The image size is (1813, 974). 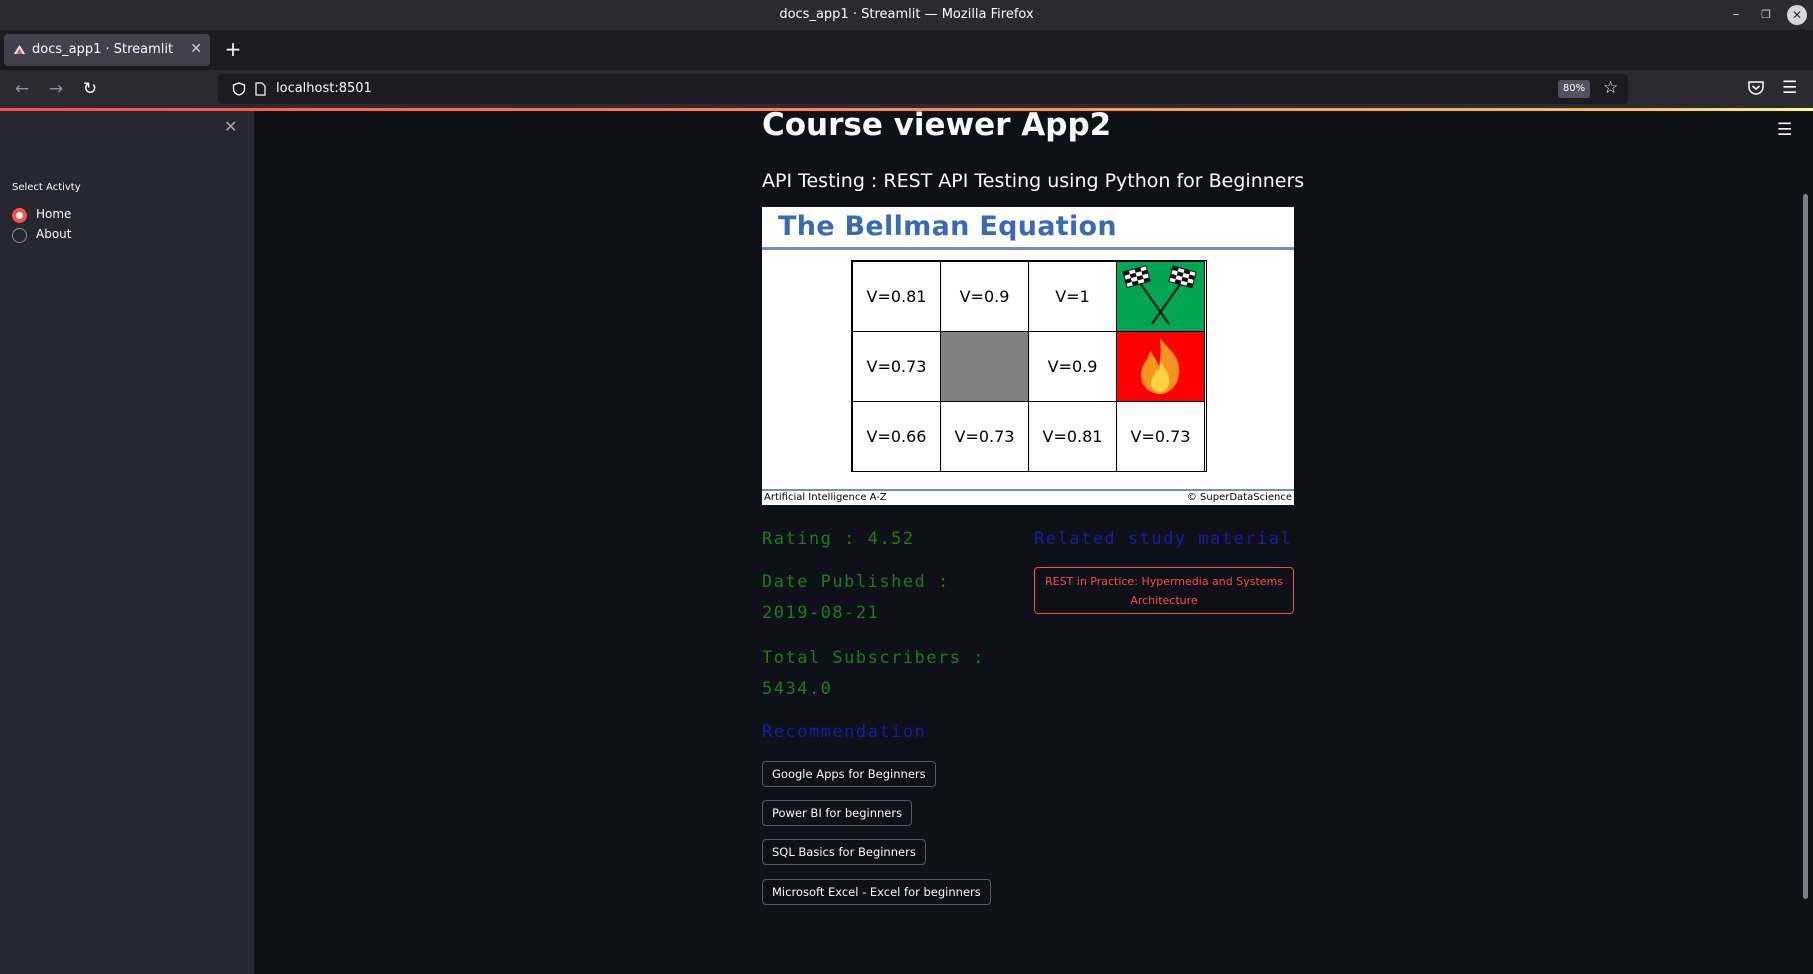 What do you see at coordinates (825, 497) in the screenshot?
I see `image-footer-left: Artificial Intelligence A-Z` at bounding box center [825, 497].